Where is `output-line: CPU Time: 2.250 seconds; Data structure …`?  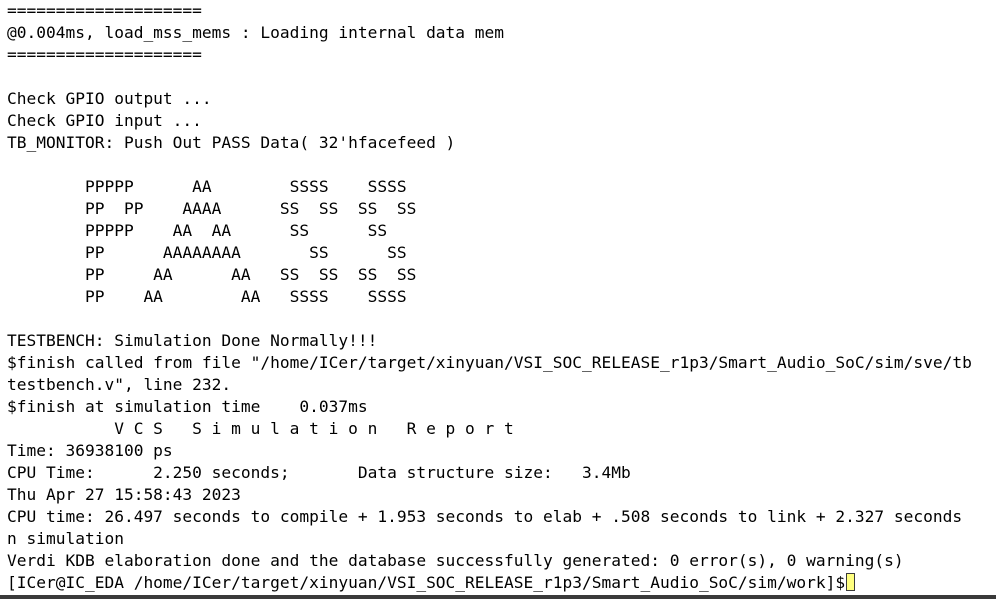 output-line: CPU Time: 2.250 seconds; Data structure … is located at coordinates (319, 472).